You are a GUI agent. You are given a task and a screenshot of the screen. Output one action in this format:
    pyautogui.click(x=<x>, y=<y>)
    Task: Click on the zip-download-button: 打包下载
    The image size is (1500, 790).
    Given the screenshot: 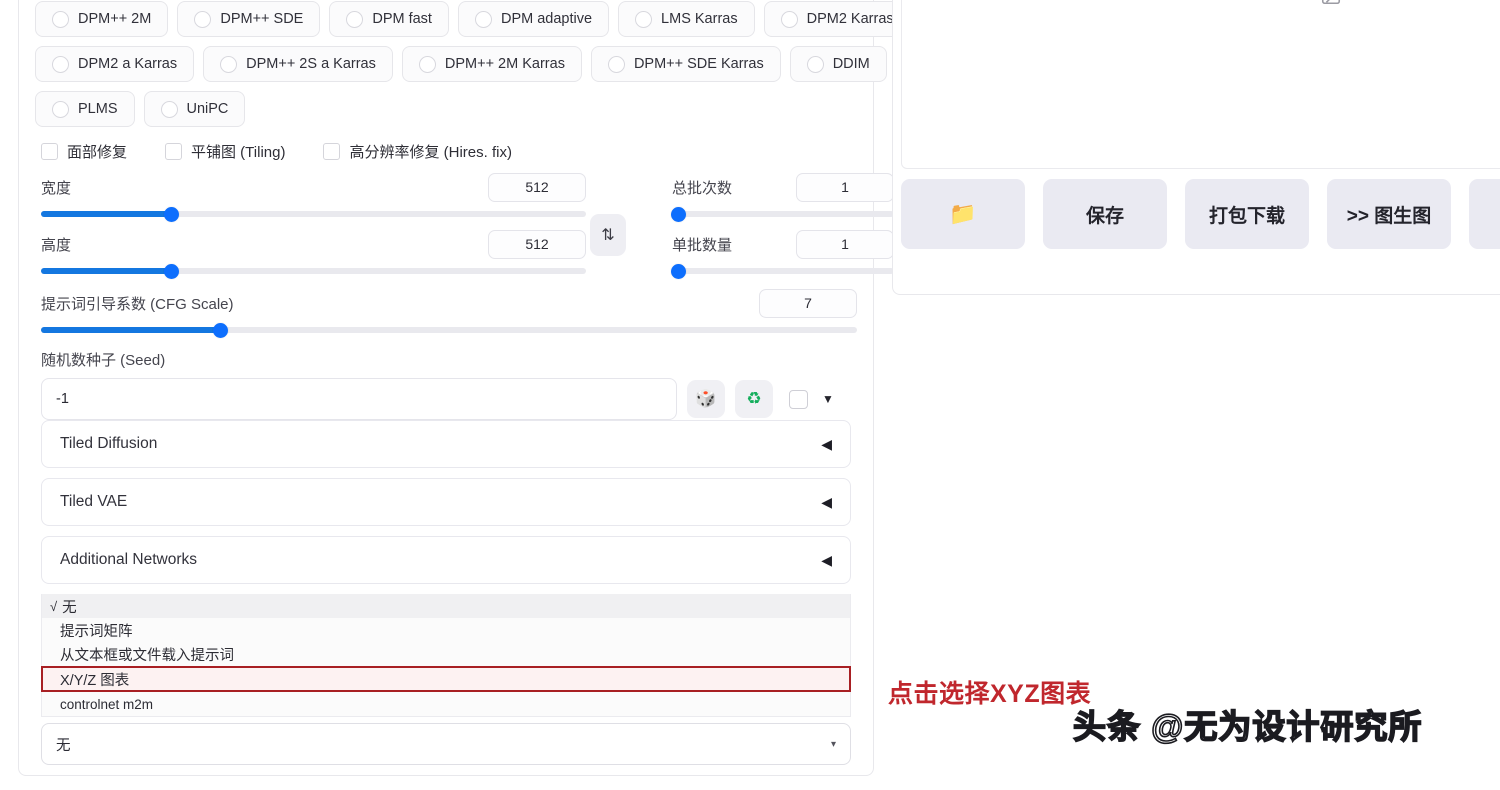 What is the action you would take?
    pyautogui.click(x=1247, y=214)
    